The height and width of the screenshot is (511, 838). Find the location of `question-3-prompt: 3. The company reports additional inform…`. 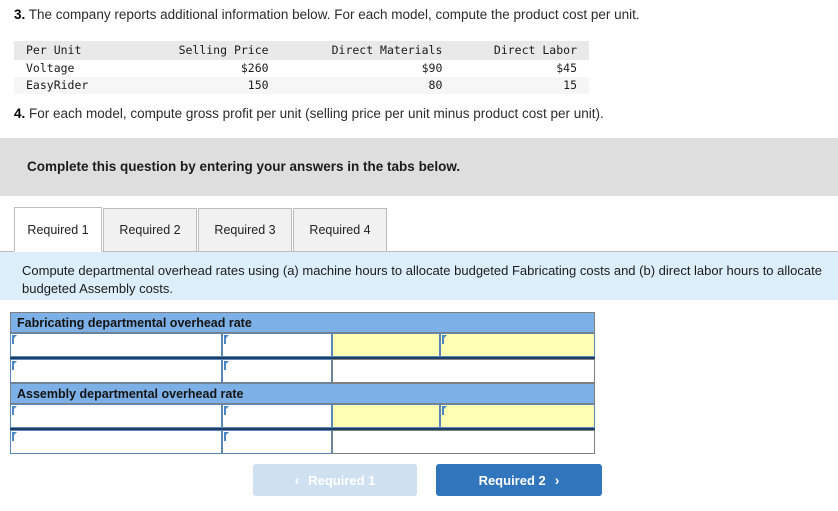

question-3-prompt: 3. The company reports additional inform… is located at coordinates (419, 15).